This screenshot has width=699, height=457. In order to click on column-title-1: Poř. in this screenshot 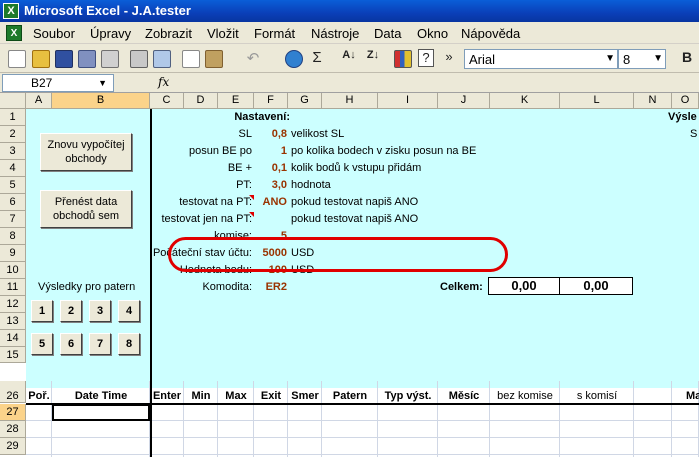, I will do `click(39, 396)`.